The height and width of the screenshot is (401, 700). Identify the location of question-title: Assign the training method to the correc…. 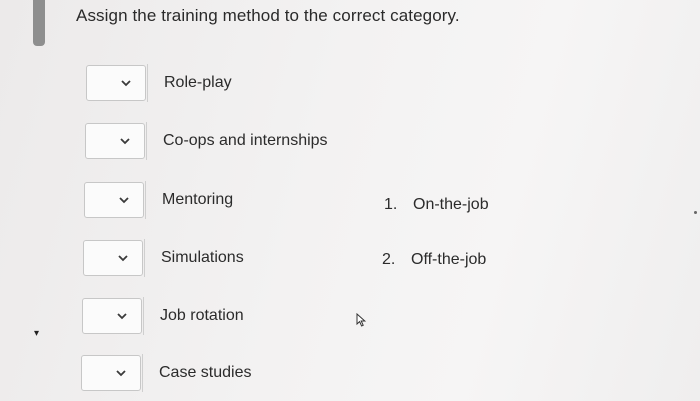
(268, 15).